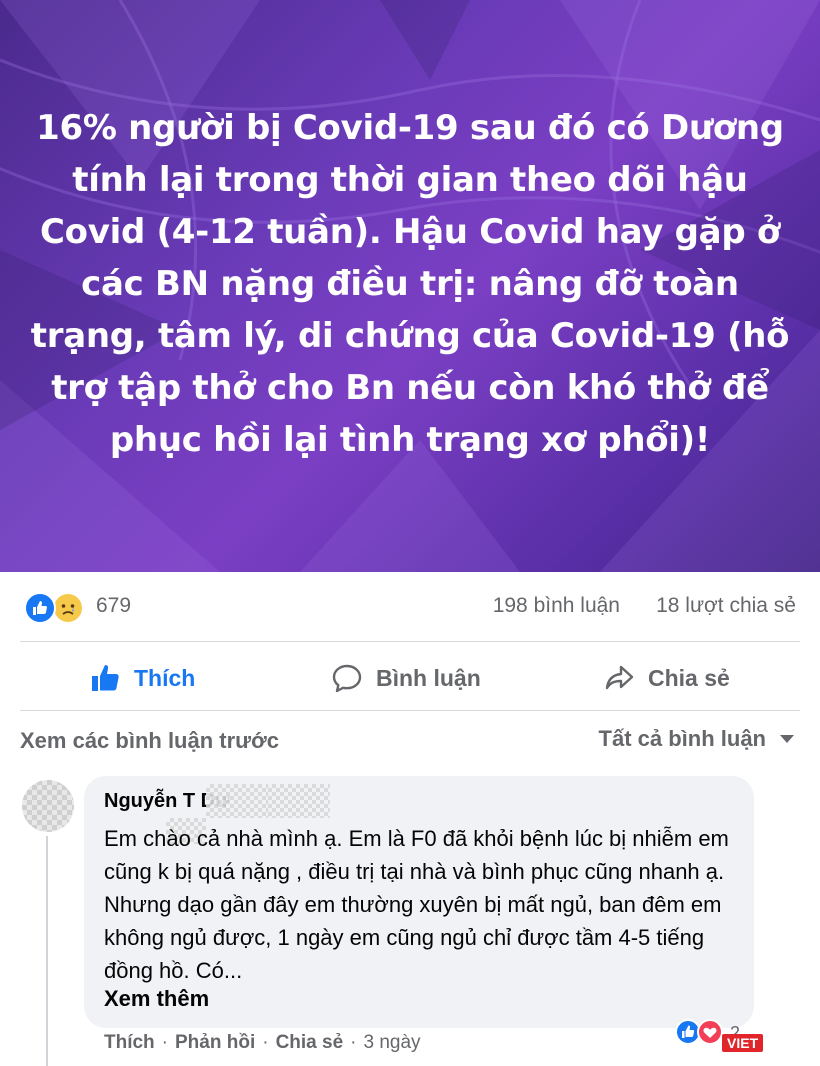  Describe the element at coordinates (129, 1043) in the screenshot. I see `comment-like-link: Thích` at that location.